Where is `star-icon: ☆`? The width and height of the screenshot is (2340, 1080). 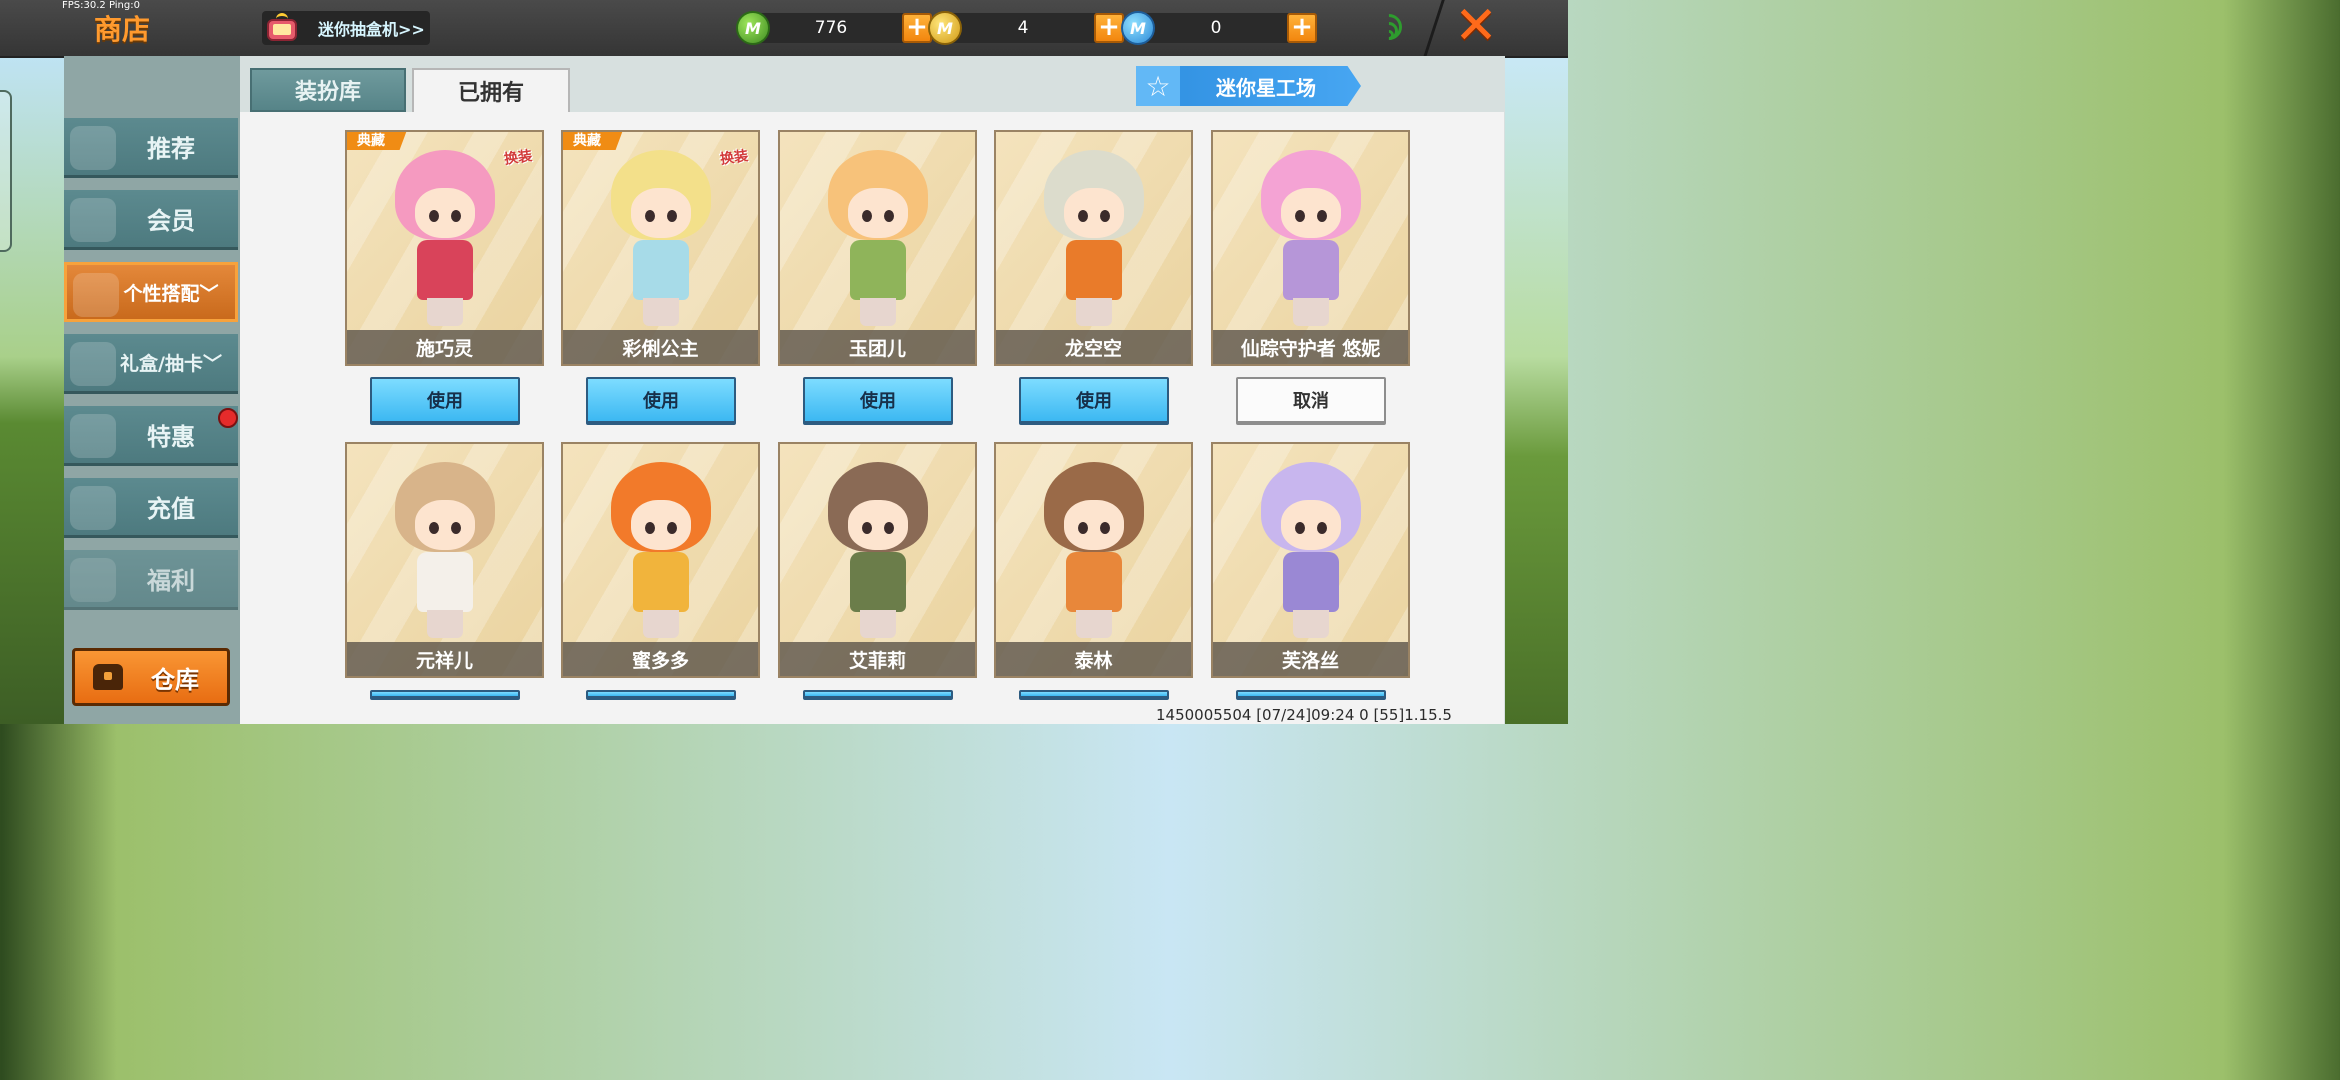
star-icon: ☆ is located at coordinates (1158, 86).